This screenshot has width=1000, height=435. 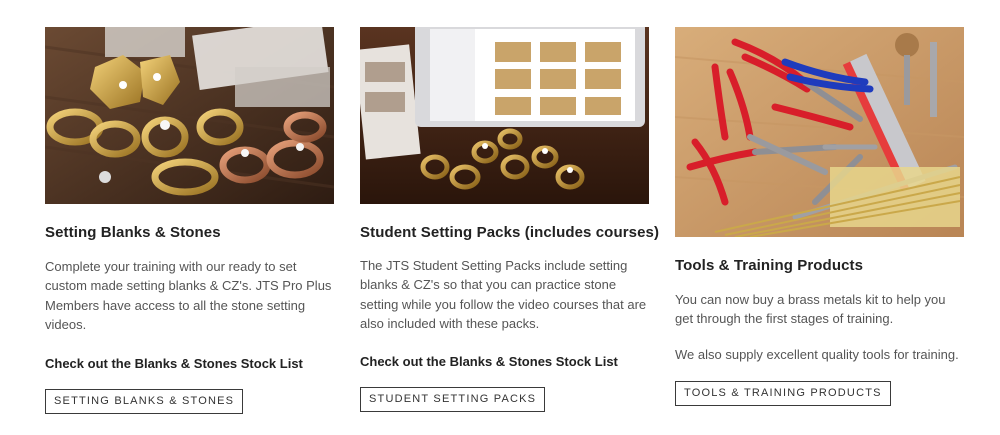 What do you see at coordinates (783, 393) in the screenshot?
I see `tools-training-button: TOOLS & TRAINING PRODUCTS` at bounding box center [783, 393].